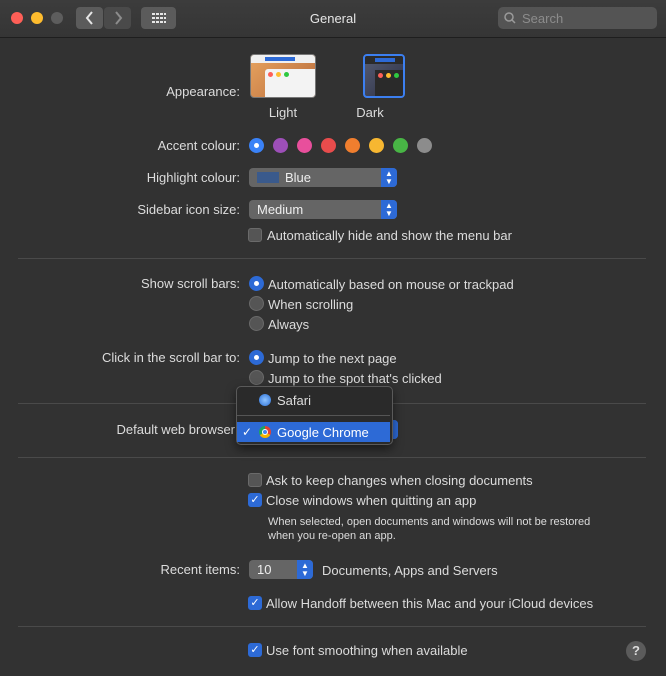 The image size is (666, 676). I want to click on highlight-colour-popup: Blue ▲ ▼, so click(323, 177).